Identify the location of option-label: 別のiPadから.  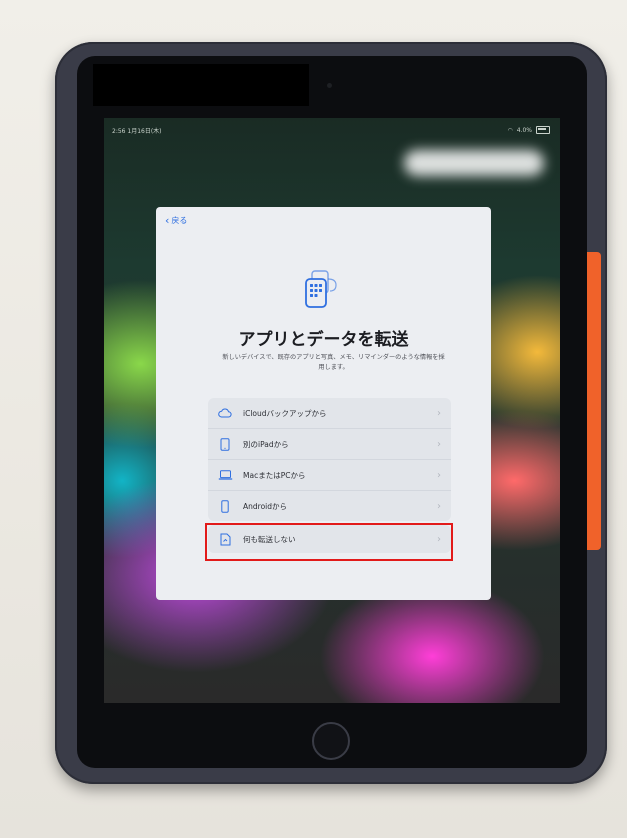
(266, 444).